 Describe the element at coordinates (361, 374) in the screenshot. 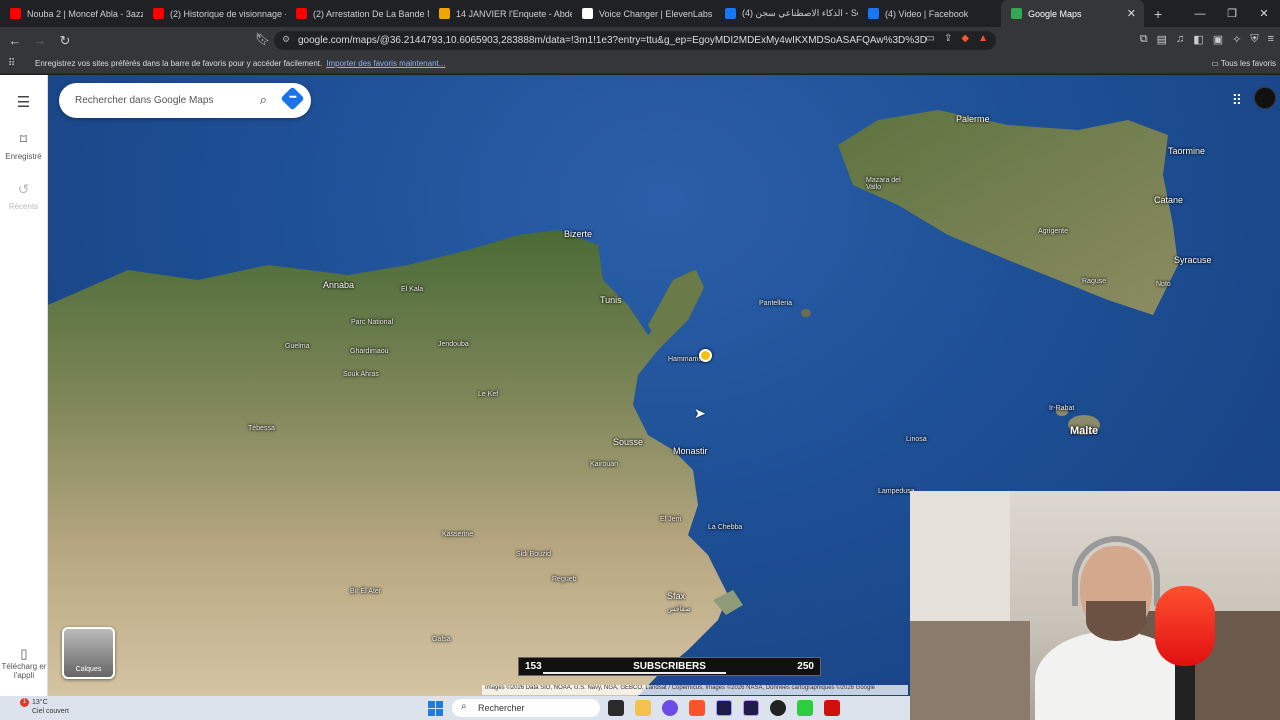

I see `place-label-souk-ahras: Souk Ahras` at that location.